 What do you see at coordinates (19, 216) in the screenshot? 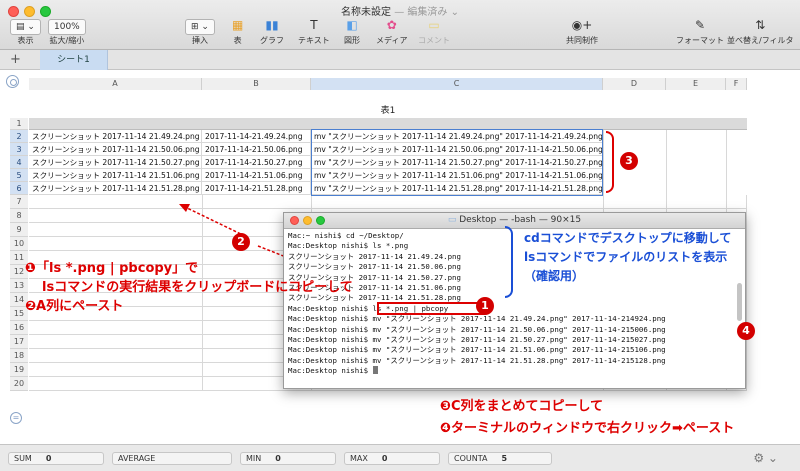
I see `row-header: 8` at bounding box center [19, 216].